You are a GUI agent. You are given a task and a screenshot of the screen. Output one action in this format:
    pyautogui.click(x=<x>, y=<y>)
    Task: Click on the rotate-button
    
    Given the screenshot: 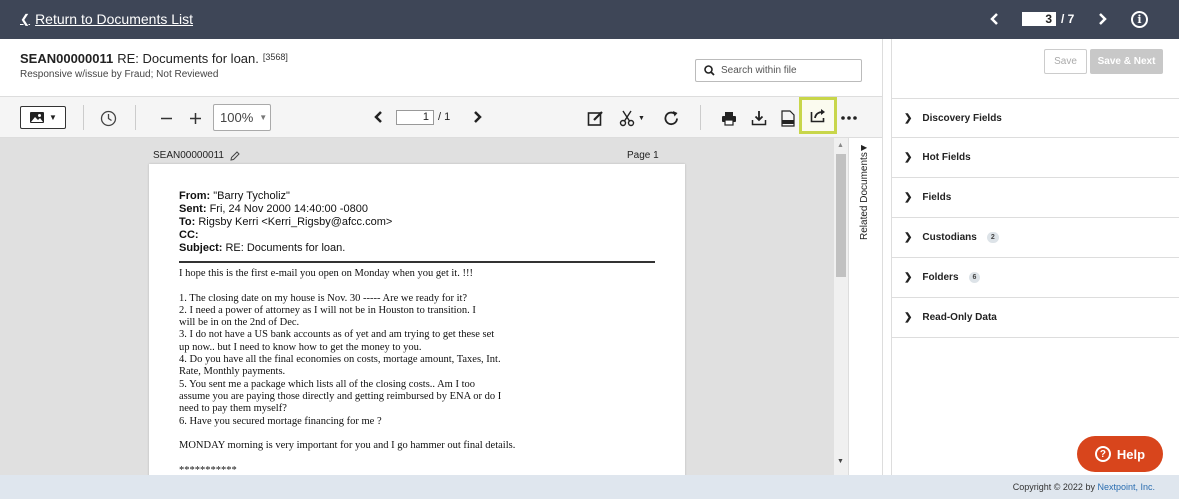 What is the action you would take?
    pyautogui.click(x=671, y=118)
    